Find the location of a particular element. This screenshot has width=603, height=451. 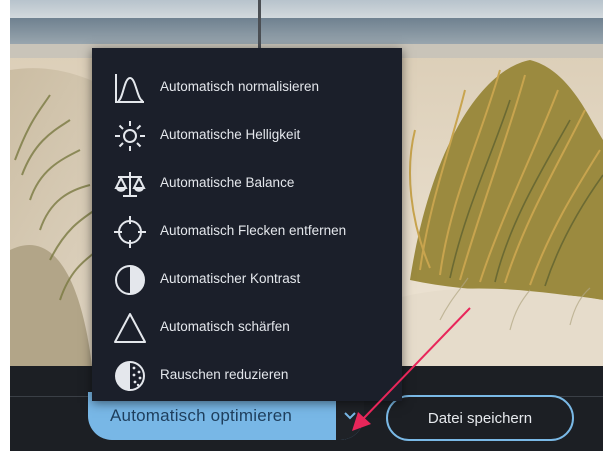

menu-item-label: Automatisch Flecken entfernen is located at coordinates (253, 230).